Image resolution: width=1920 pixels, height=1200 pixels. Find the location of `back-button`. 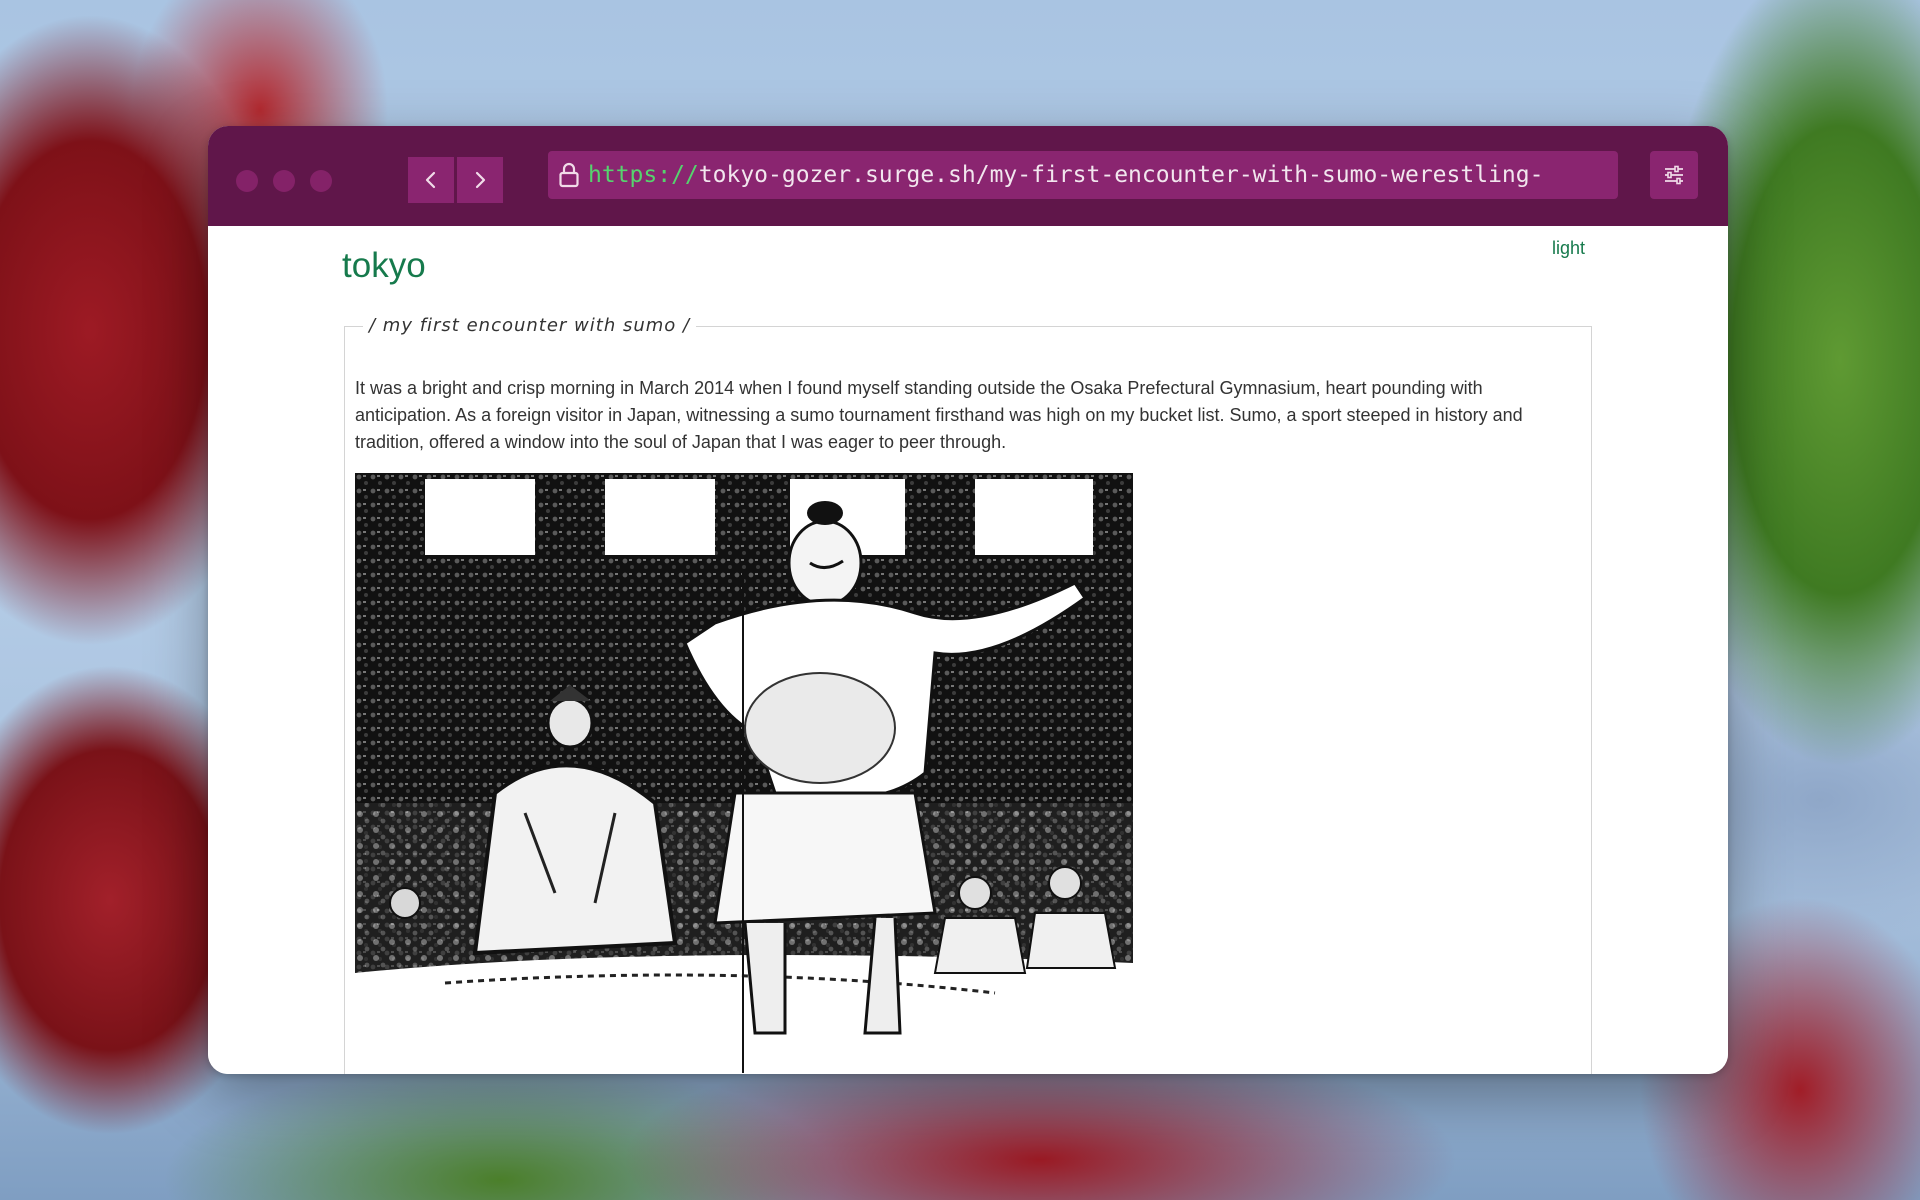

back-button is located at coordinates (431, 180).